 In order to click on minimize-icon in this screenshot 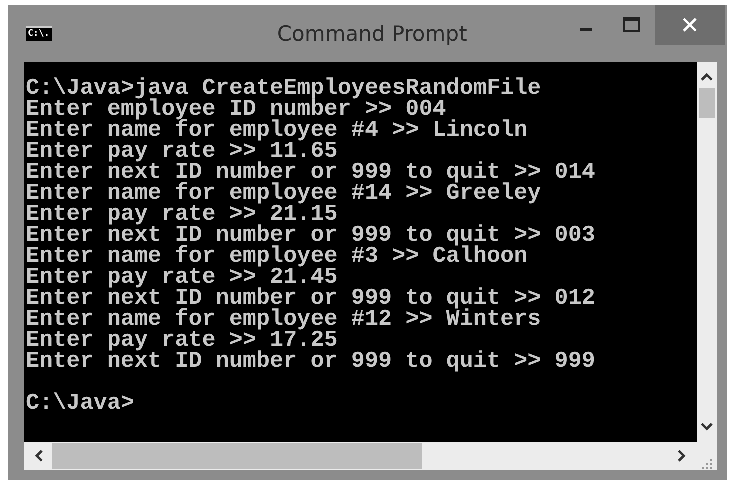, I will do `click(586, 29)`.